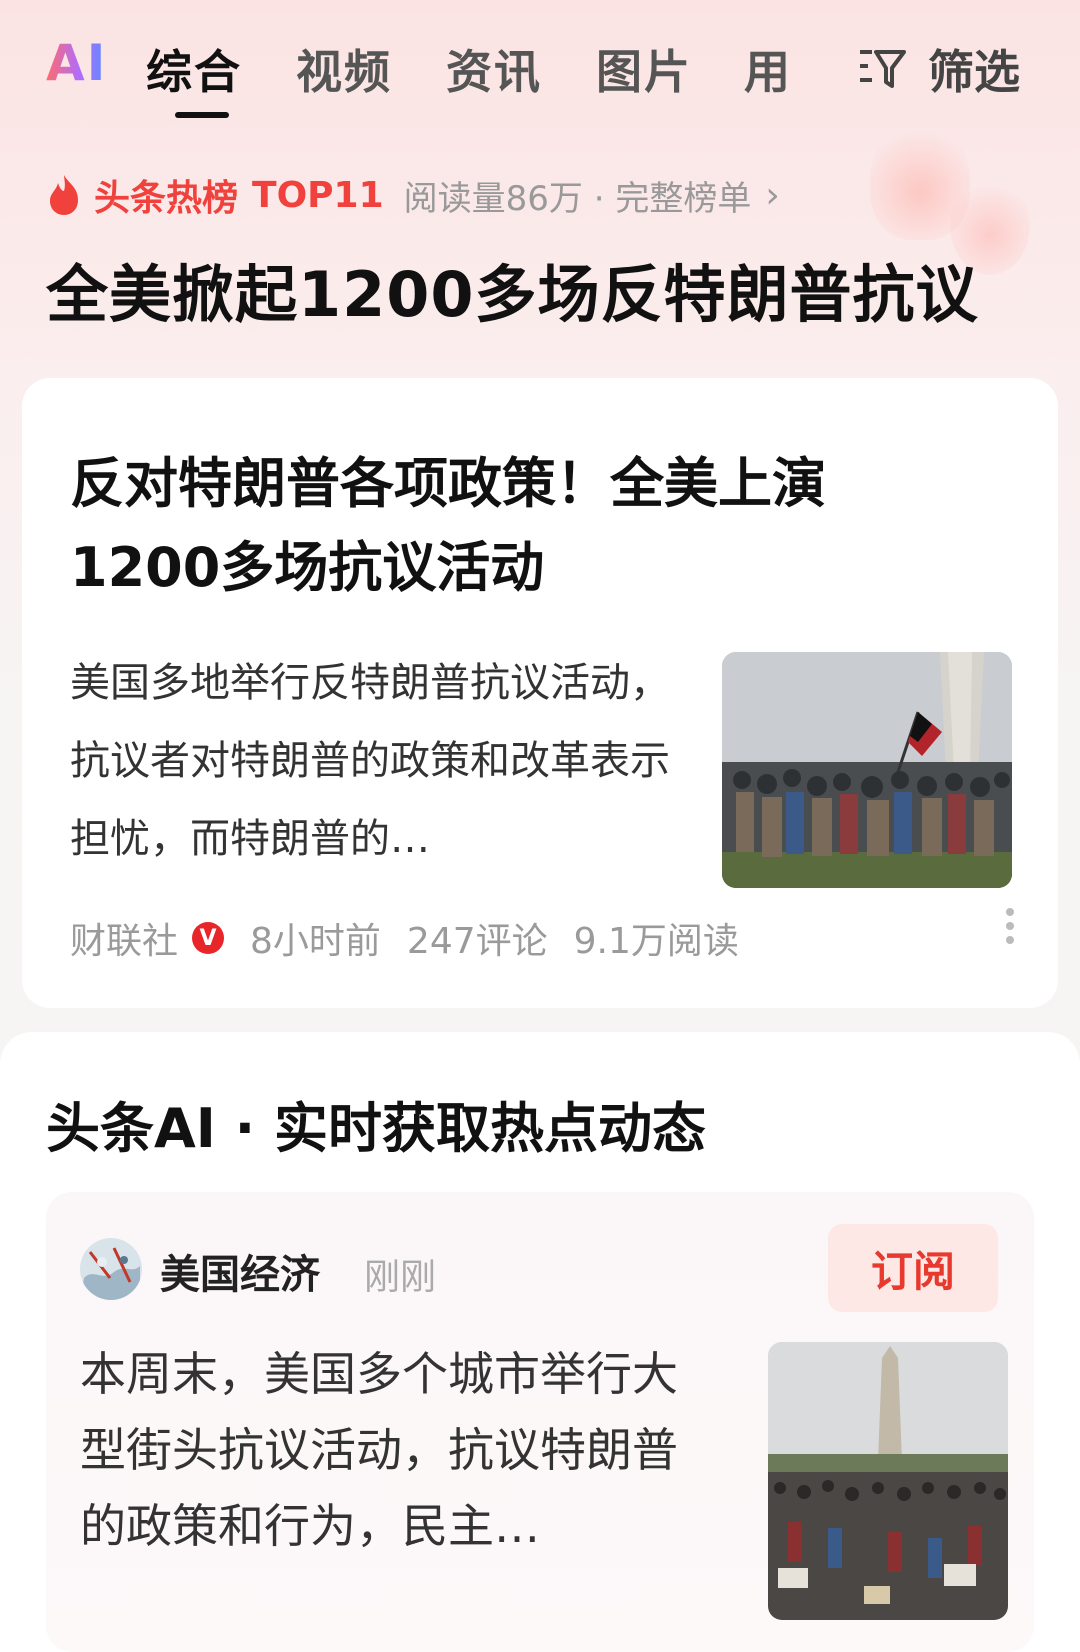  What do you see at coordinates (768, 69) in the screenshot?
I see `tab-users-truncated: 用` at bounding box center [768, 69].